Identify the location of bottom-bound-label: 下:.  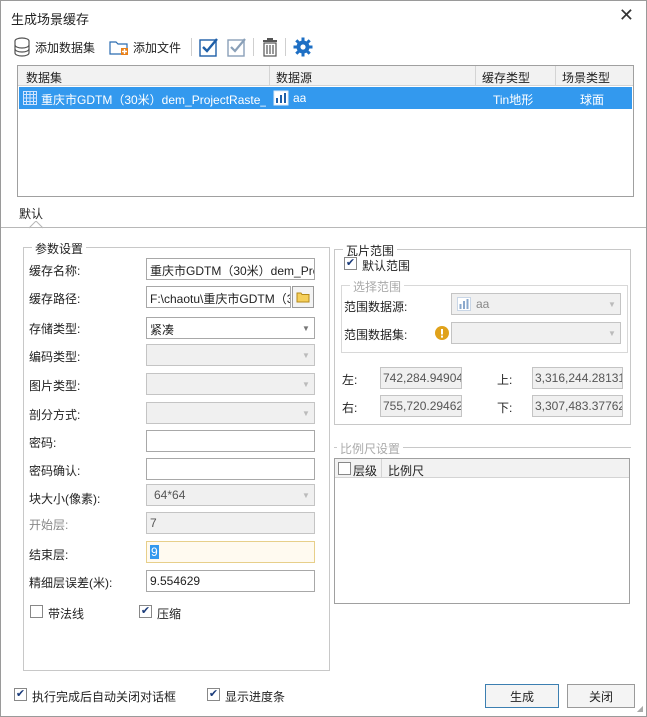
(505, 408).